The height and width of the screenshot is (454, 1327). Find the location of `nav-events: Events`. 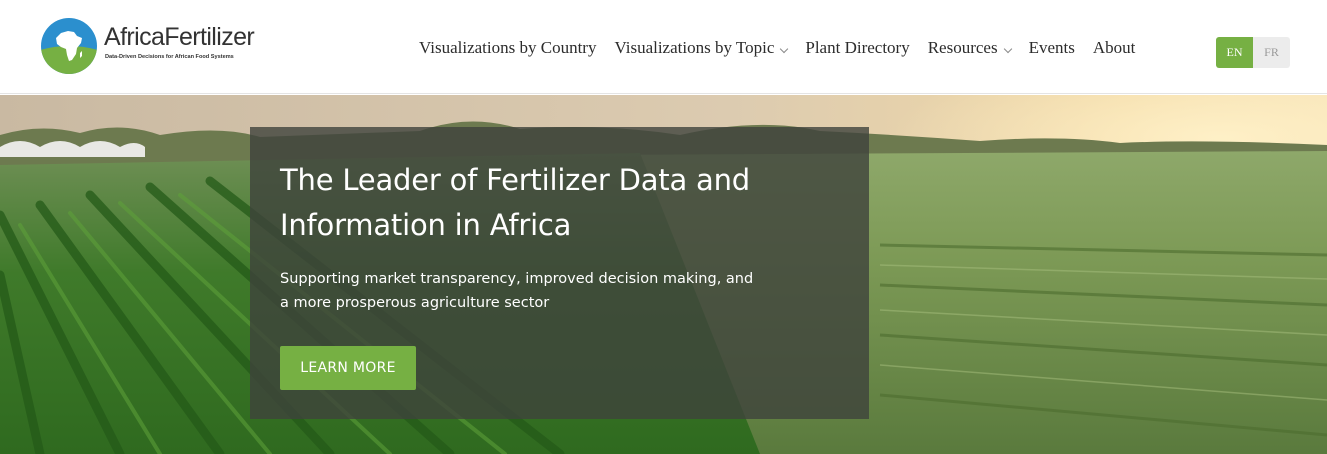

nav-events: Events is located at coordinates (1052, 48).